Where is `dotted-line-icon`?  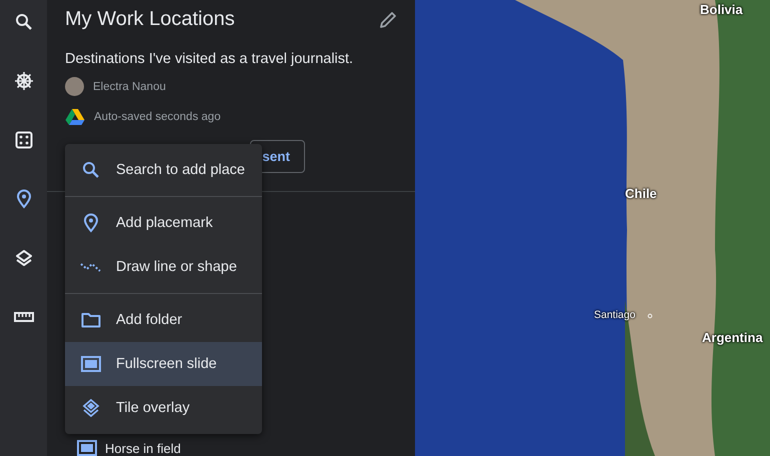
dotted-line-icon is located at coordinates (91, 267).